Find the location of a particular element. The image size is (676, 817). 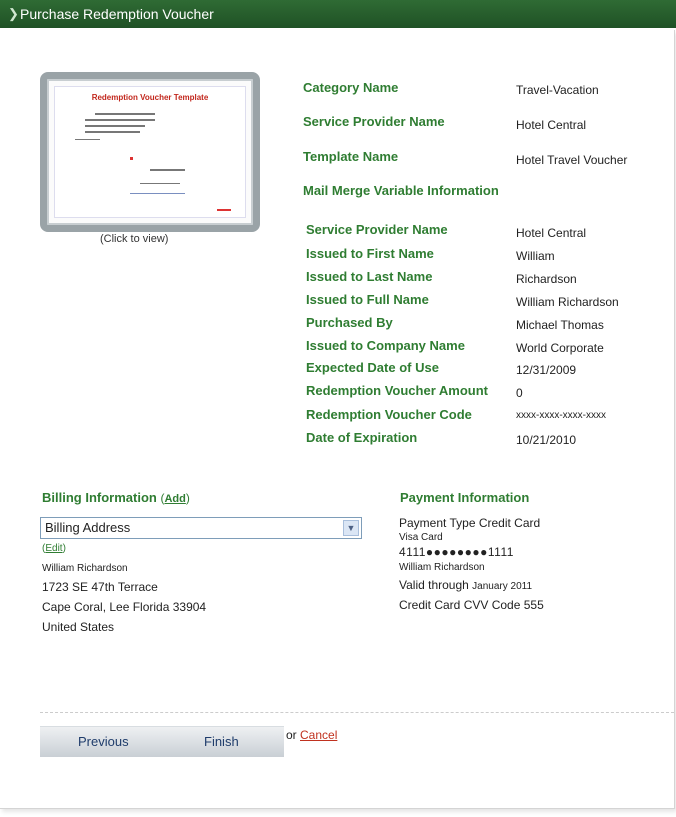

billing-name: William Richardson is located at coordinates (85, 568).